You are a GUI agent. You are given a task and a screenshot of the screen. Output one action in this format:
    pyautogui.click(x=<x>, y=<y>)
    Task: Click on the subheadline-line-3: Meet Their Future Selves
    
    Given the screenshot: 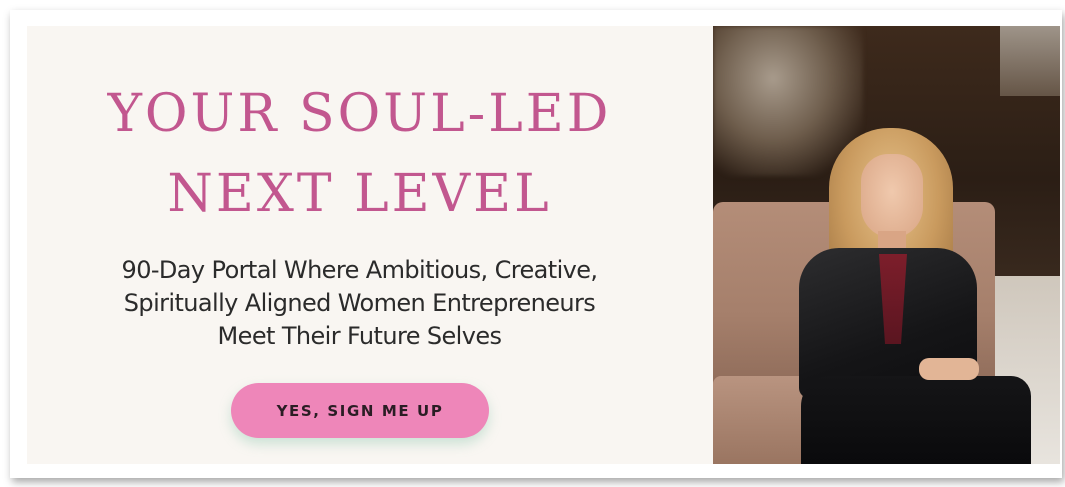 What is the action you would take?
    pyautogui.click(x=359, y=336)
    